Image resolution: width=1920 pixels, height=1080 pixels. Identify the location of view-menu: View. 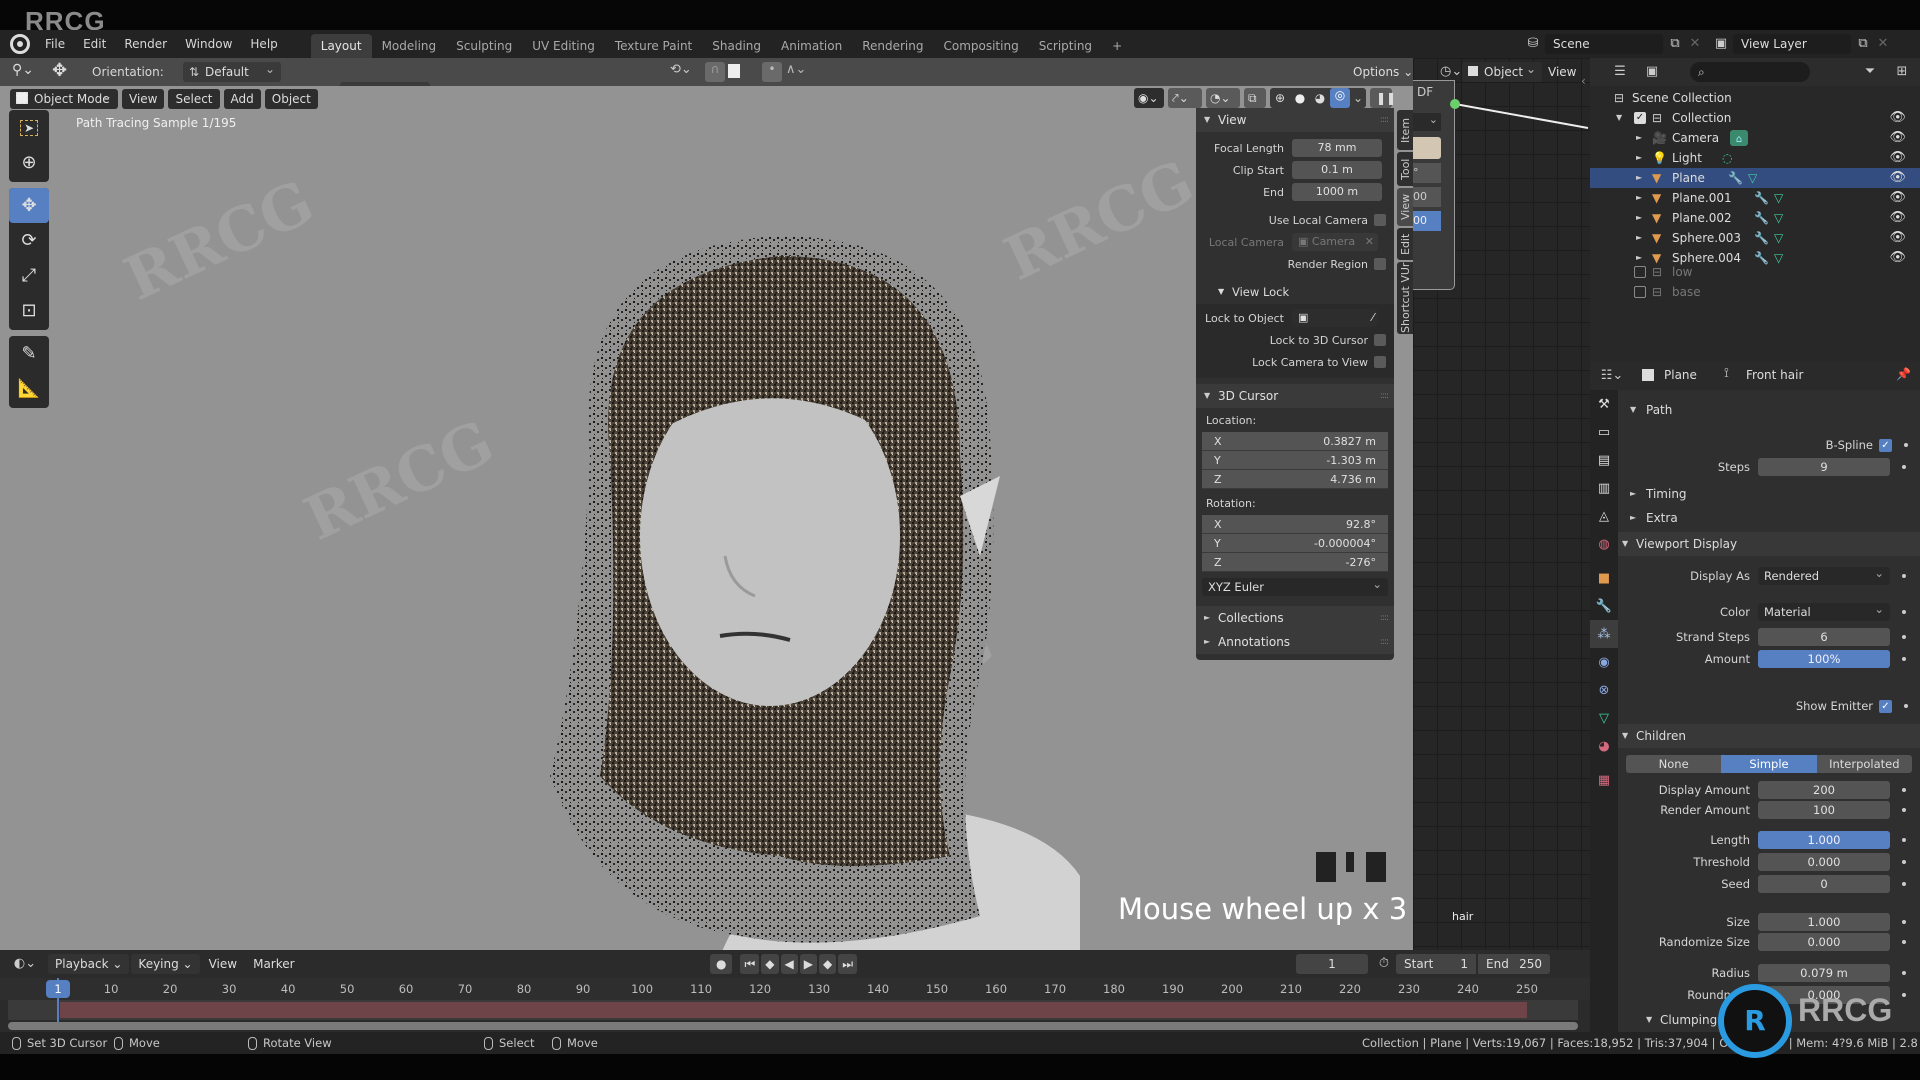
(223, 964).